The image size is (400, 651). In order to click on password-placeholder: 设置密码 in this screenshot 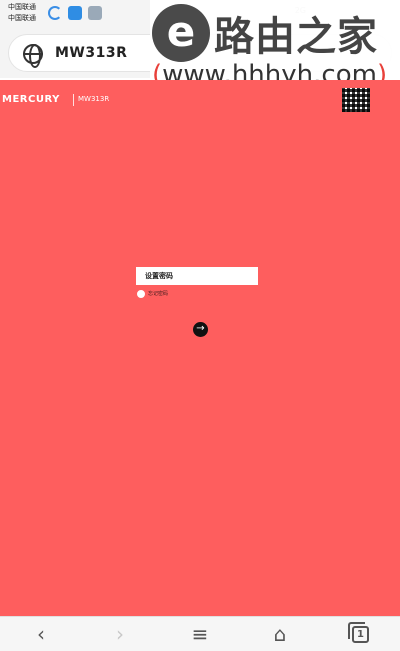, I will do `click(159, 276)`.